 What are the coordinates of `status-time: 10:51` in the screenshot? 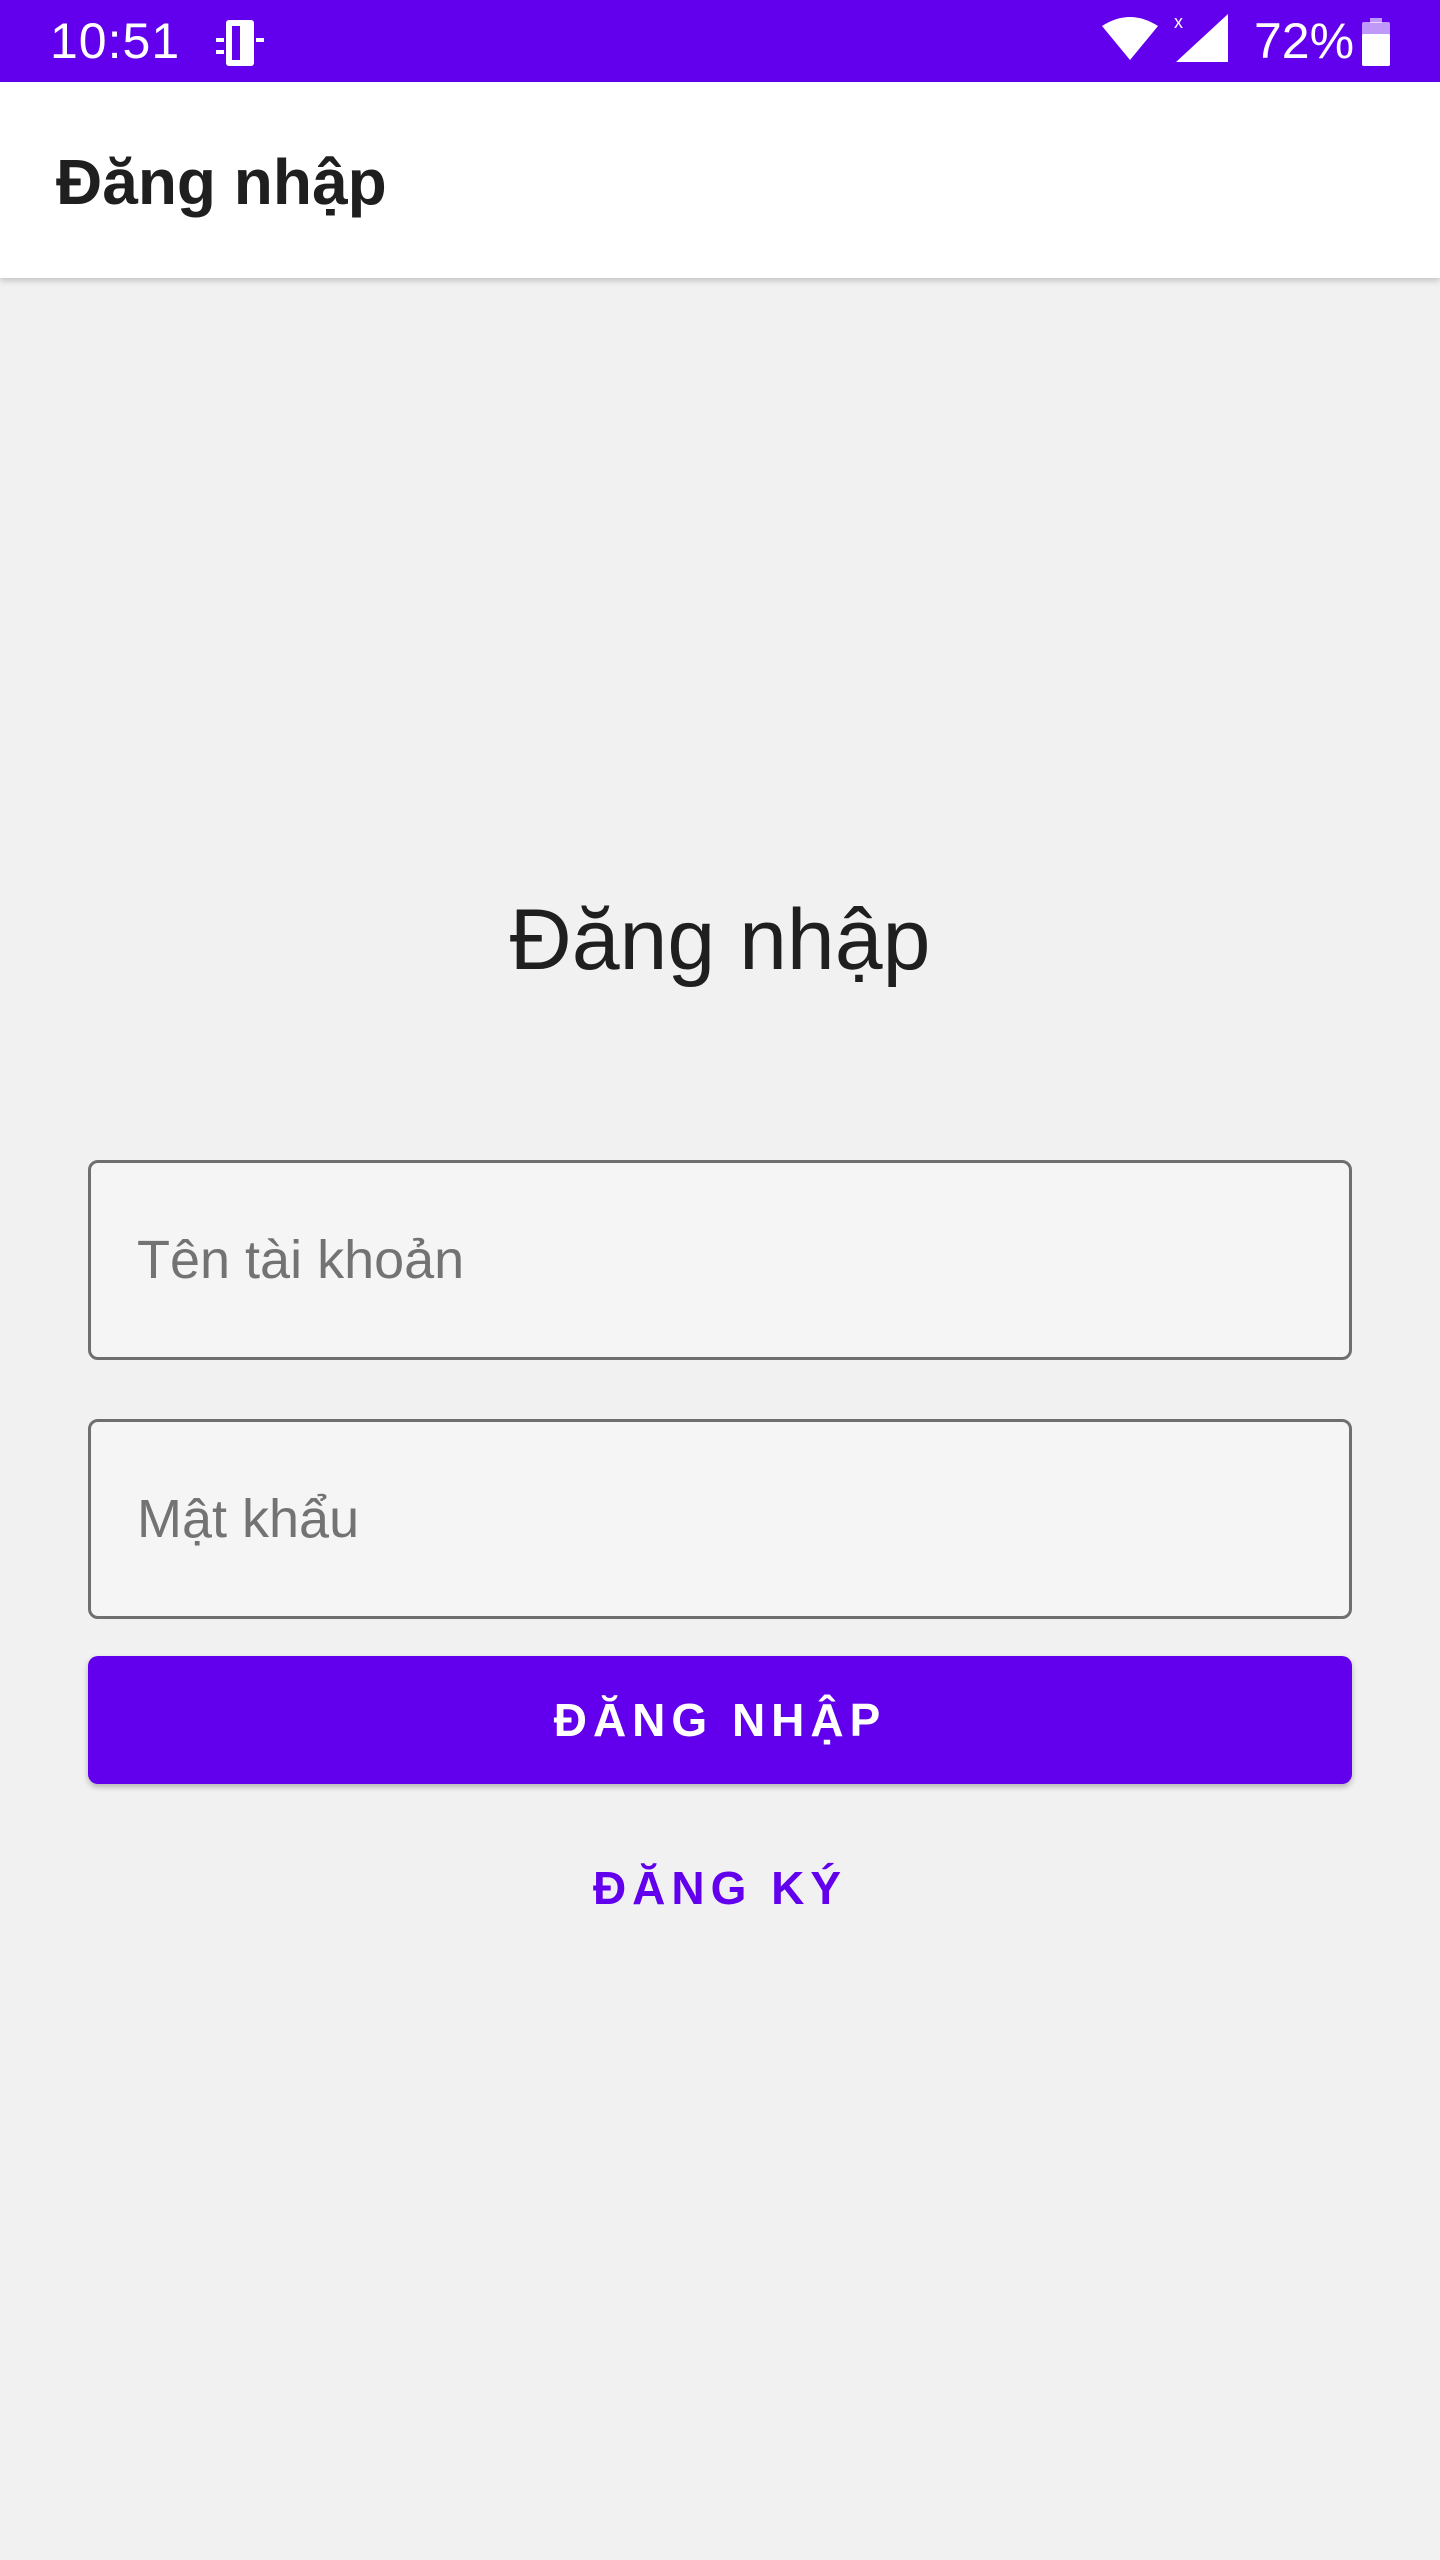 It's located at (115, 41).